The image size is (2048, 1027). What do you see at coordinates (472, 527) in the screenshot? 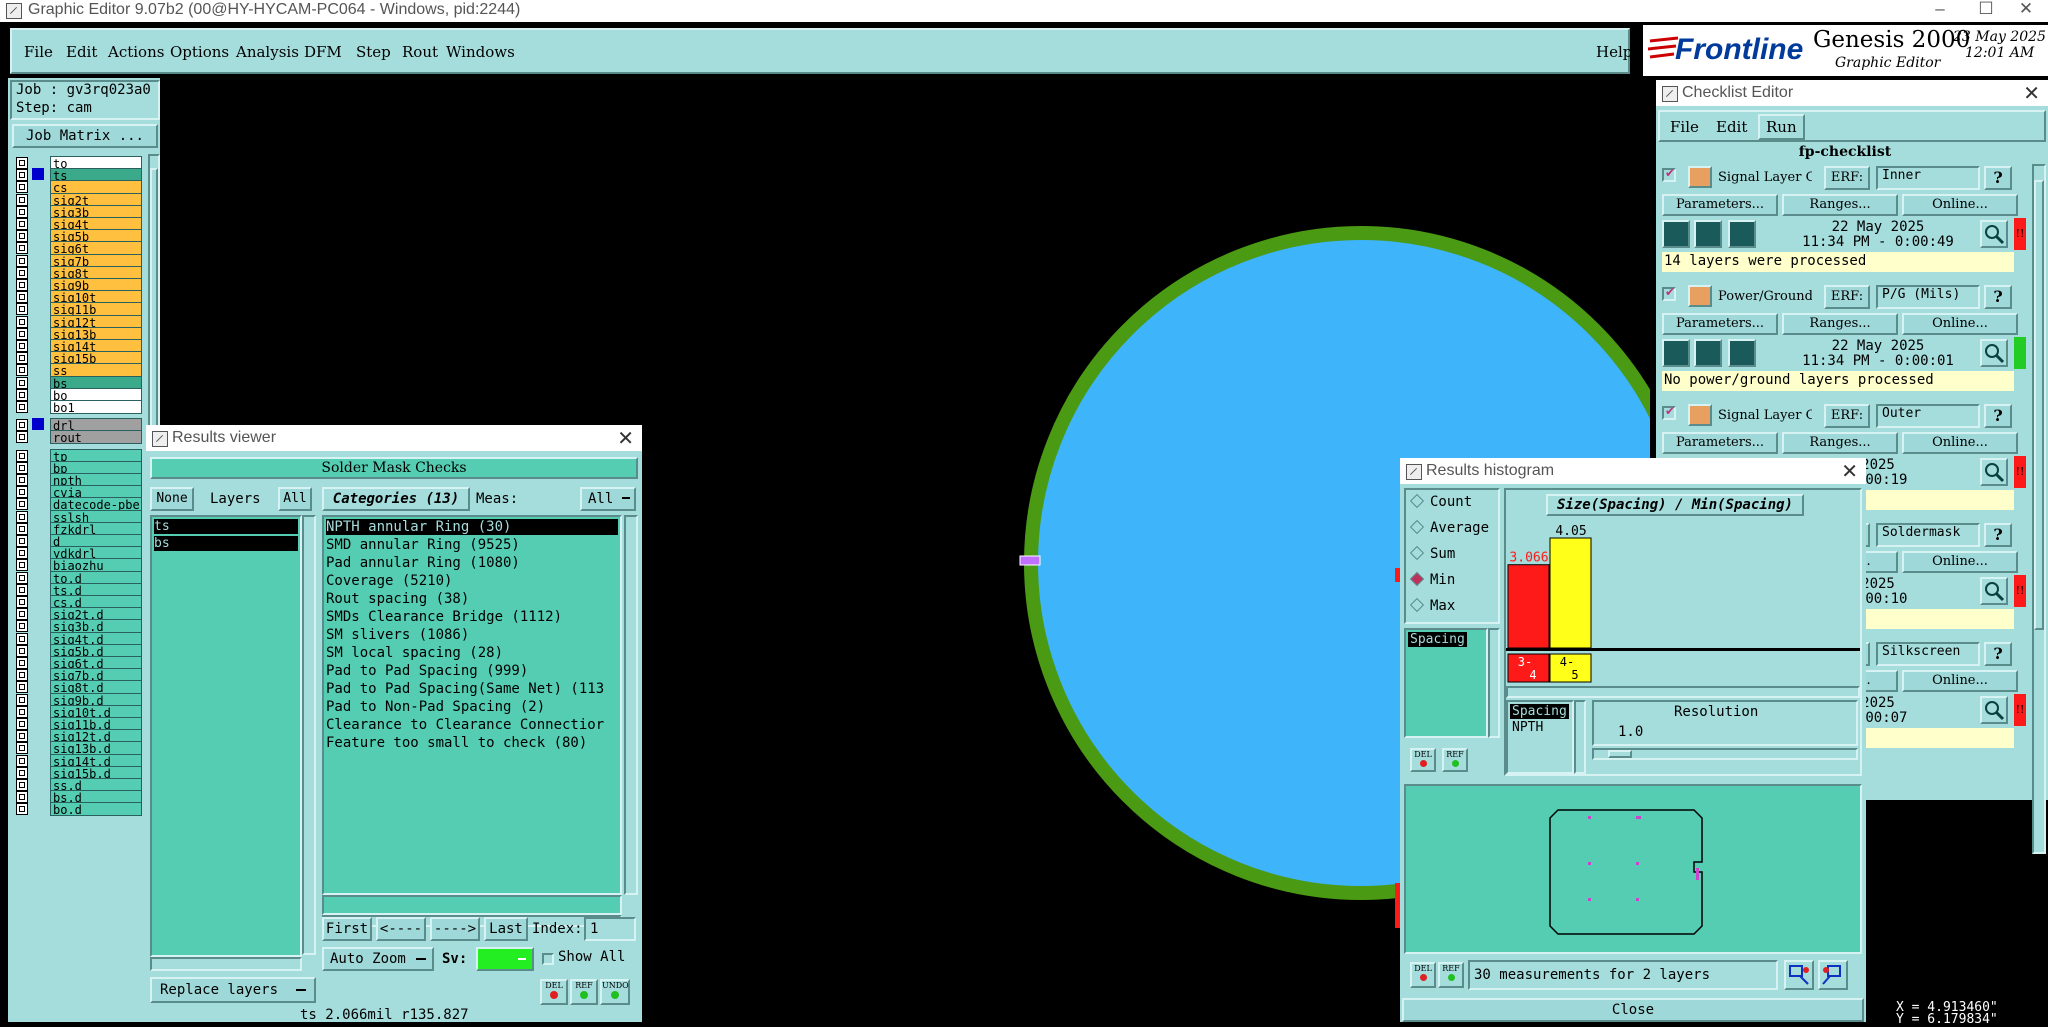
I see `category-item: NPTH annular Ring (30)` at bounding box center [472, 527].